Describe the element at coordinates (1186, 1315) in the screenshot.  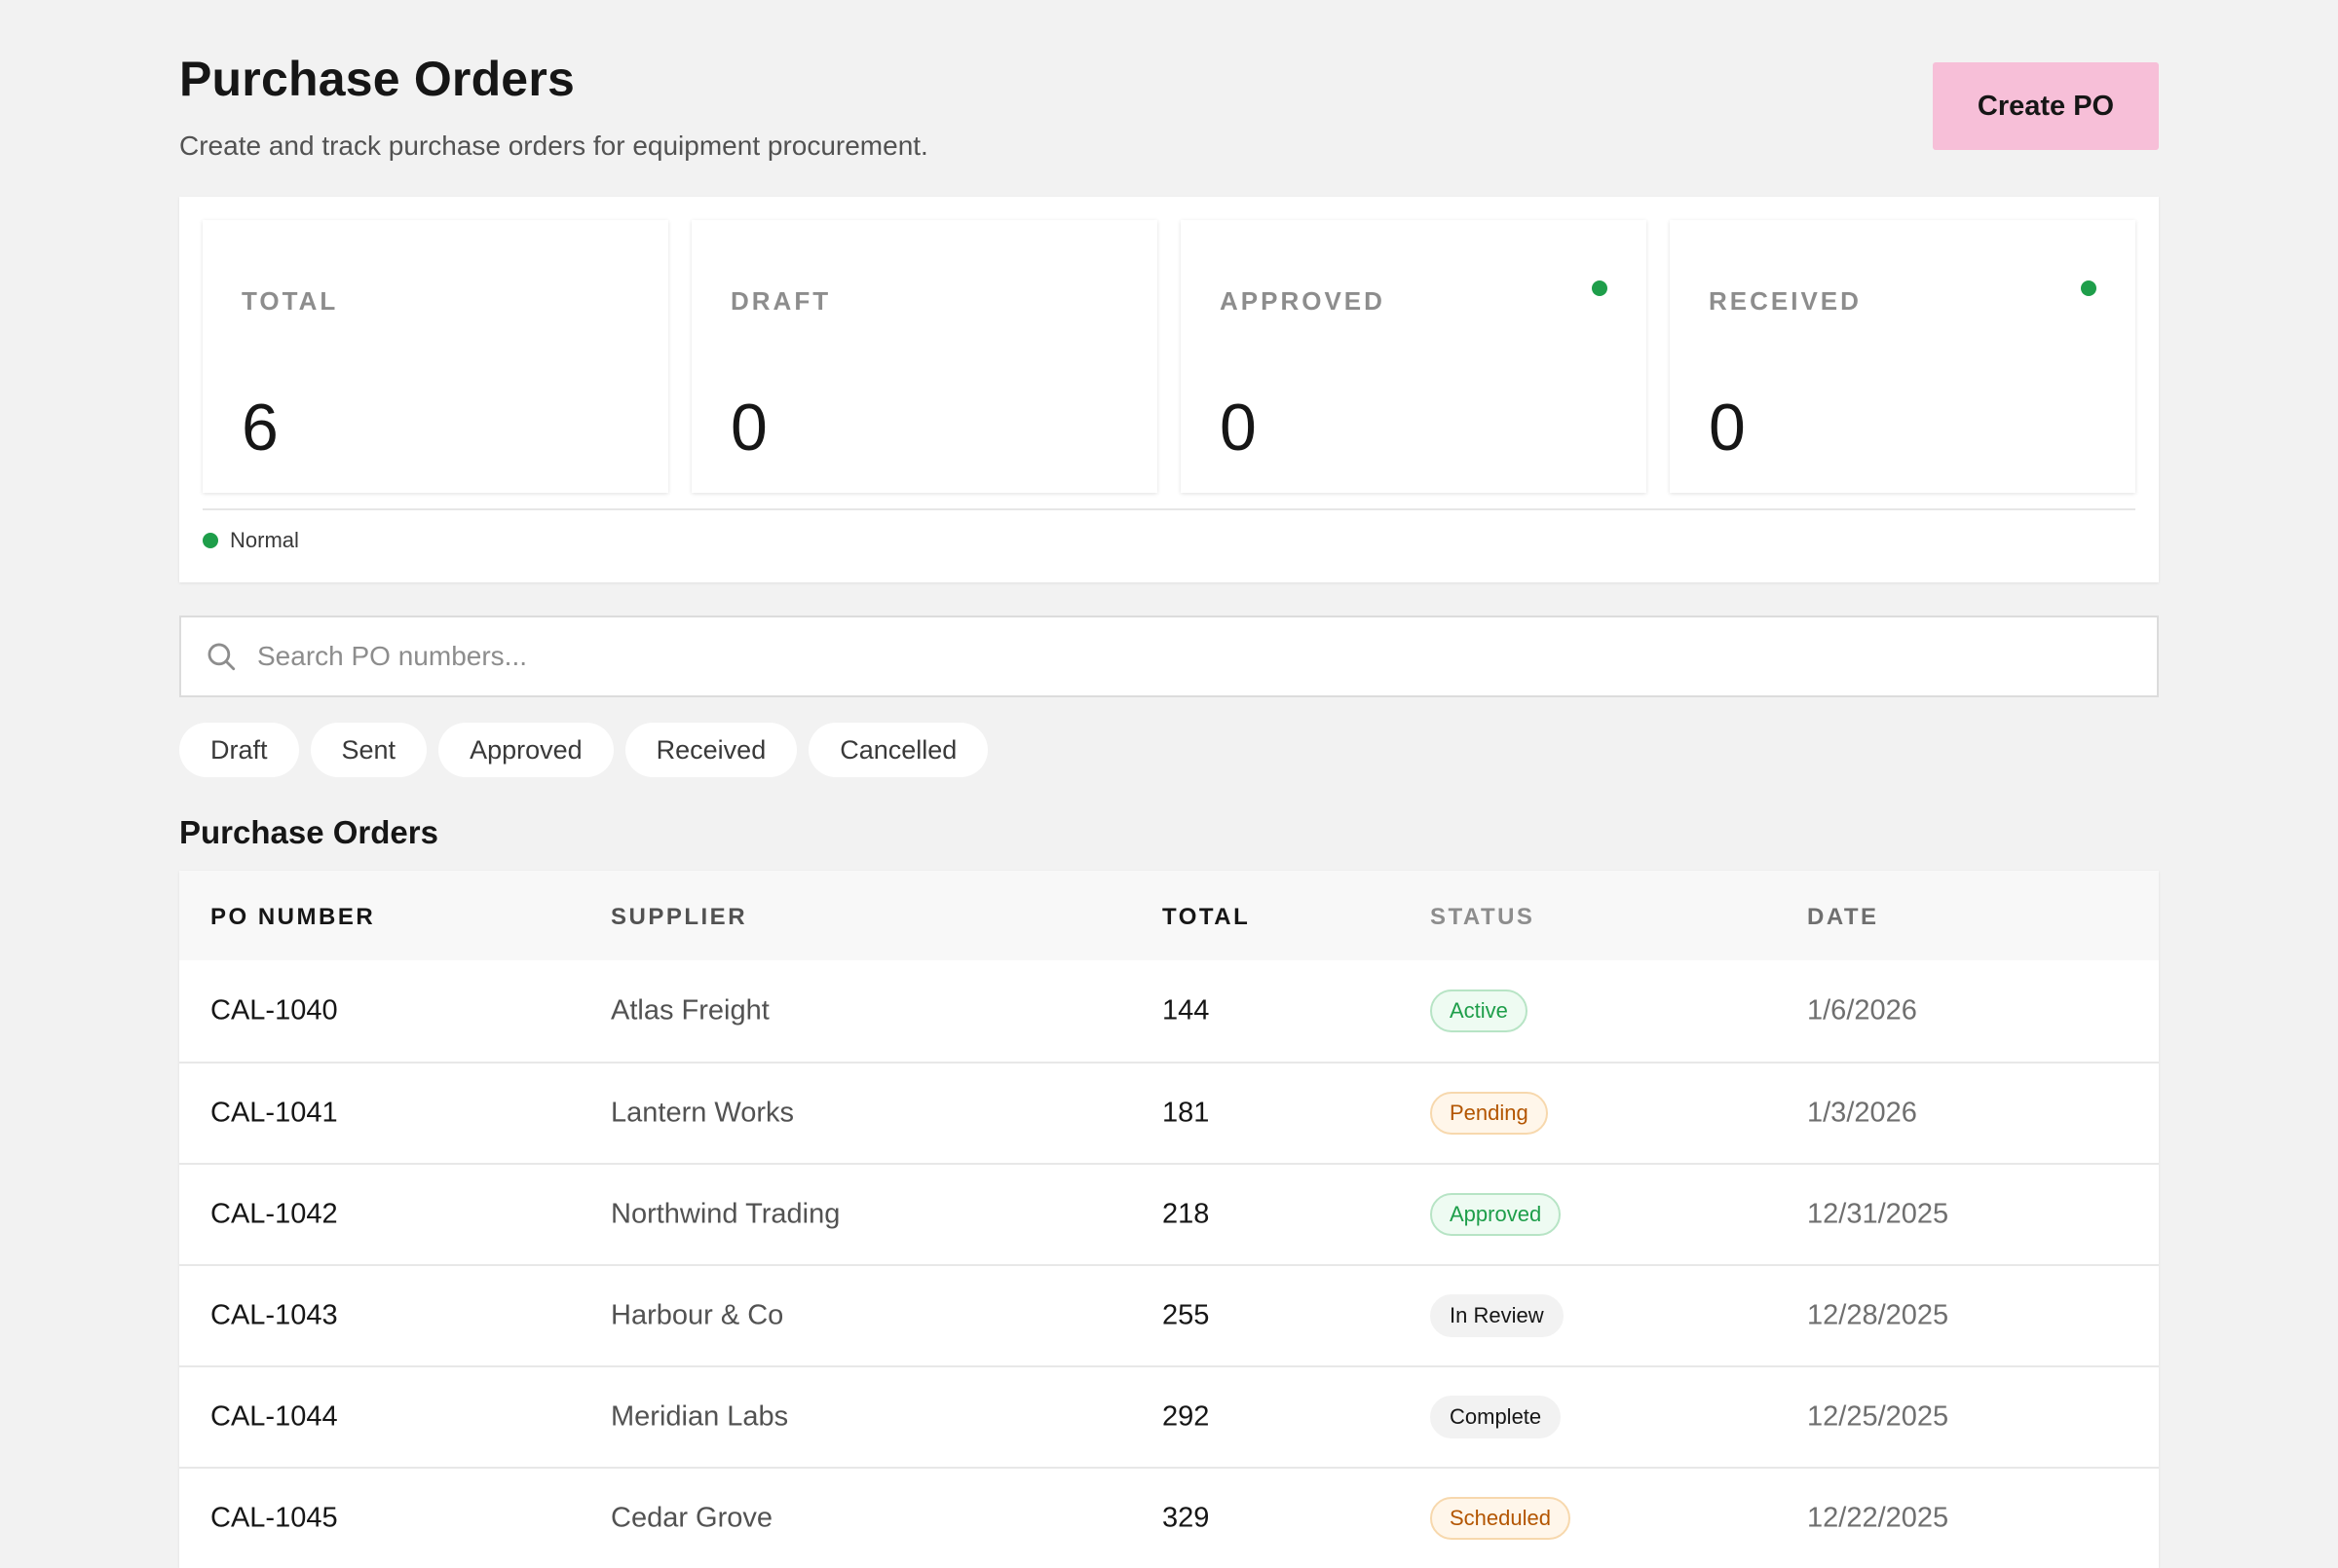
I see `cell-total: 255` at that location.